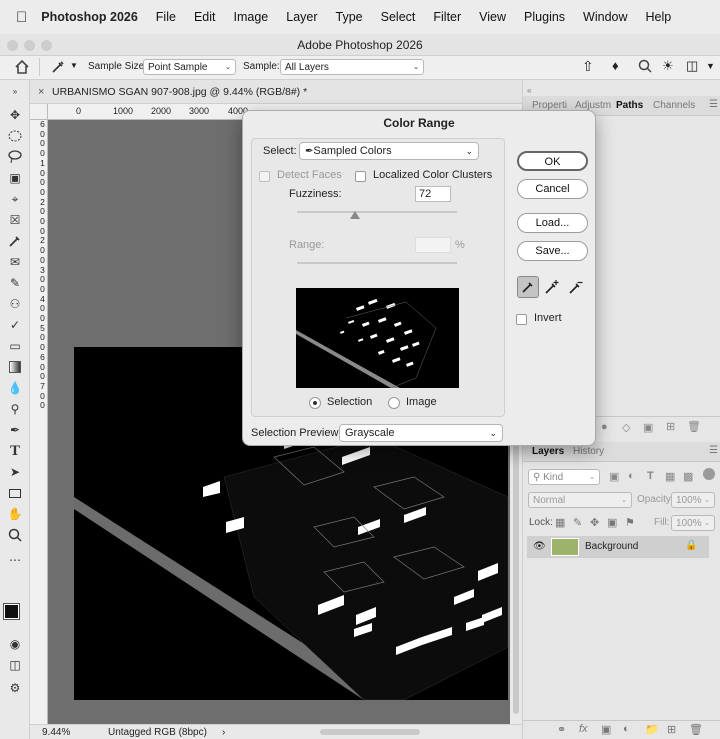 Image resolution: width=720 pixels, height=739 pixels. I want to click on edit-toolbar-icon: ⚙, so click(15, 688).